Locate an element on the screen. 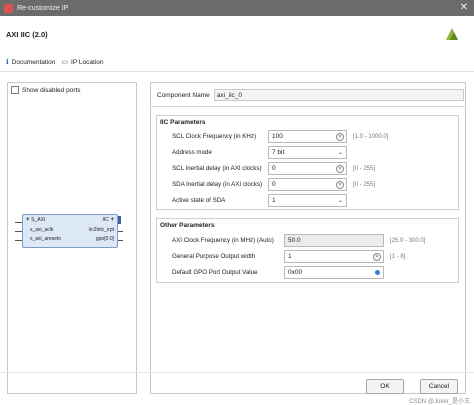  ip-location-label: IP Location is located at coordinates (87, 62).